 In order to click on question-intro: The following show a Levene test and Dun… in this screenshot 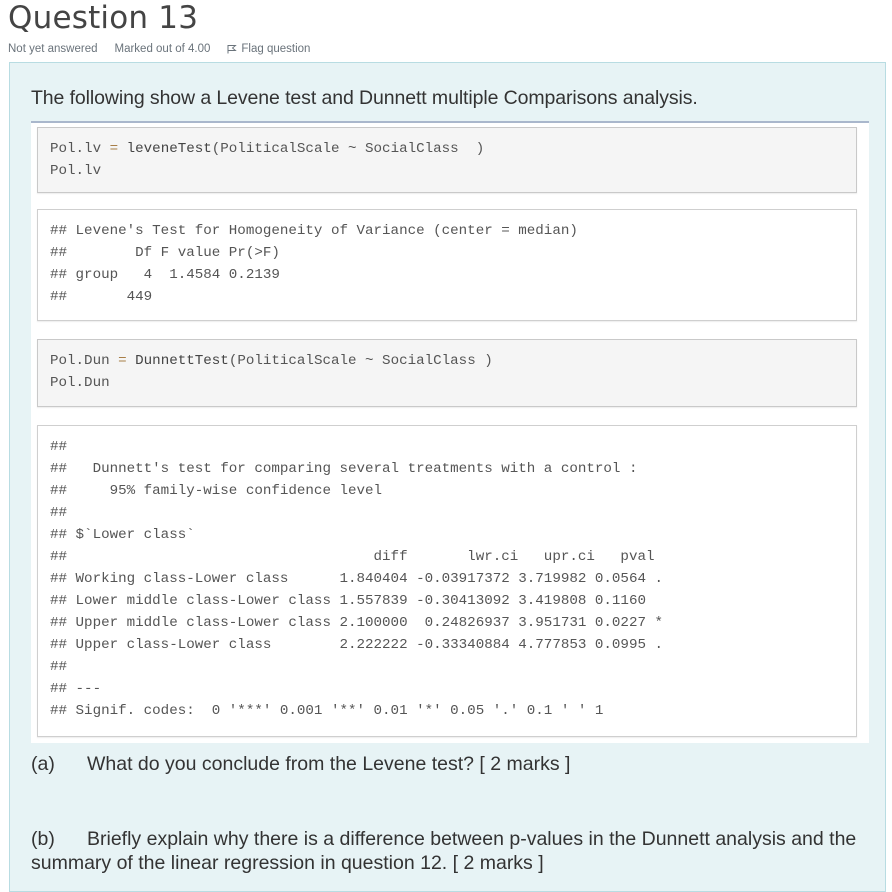, I will do `click(364, 98)`.